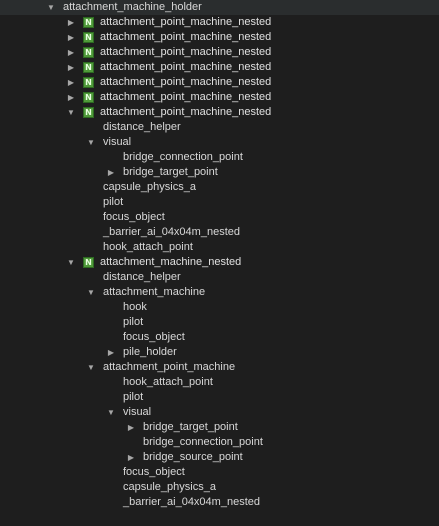 This screenshot has width=439, height=526. What do you see at coordinates (132, 7) in the screenshot?
I see `tree-node-label: attachment_machine_holder` at bounding box center [132, 7].